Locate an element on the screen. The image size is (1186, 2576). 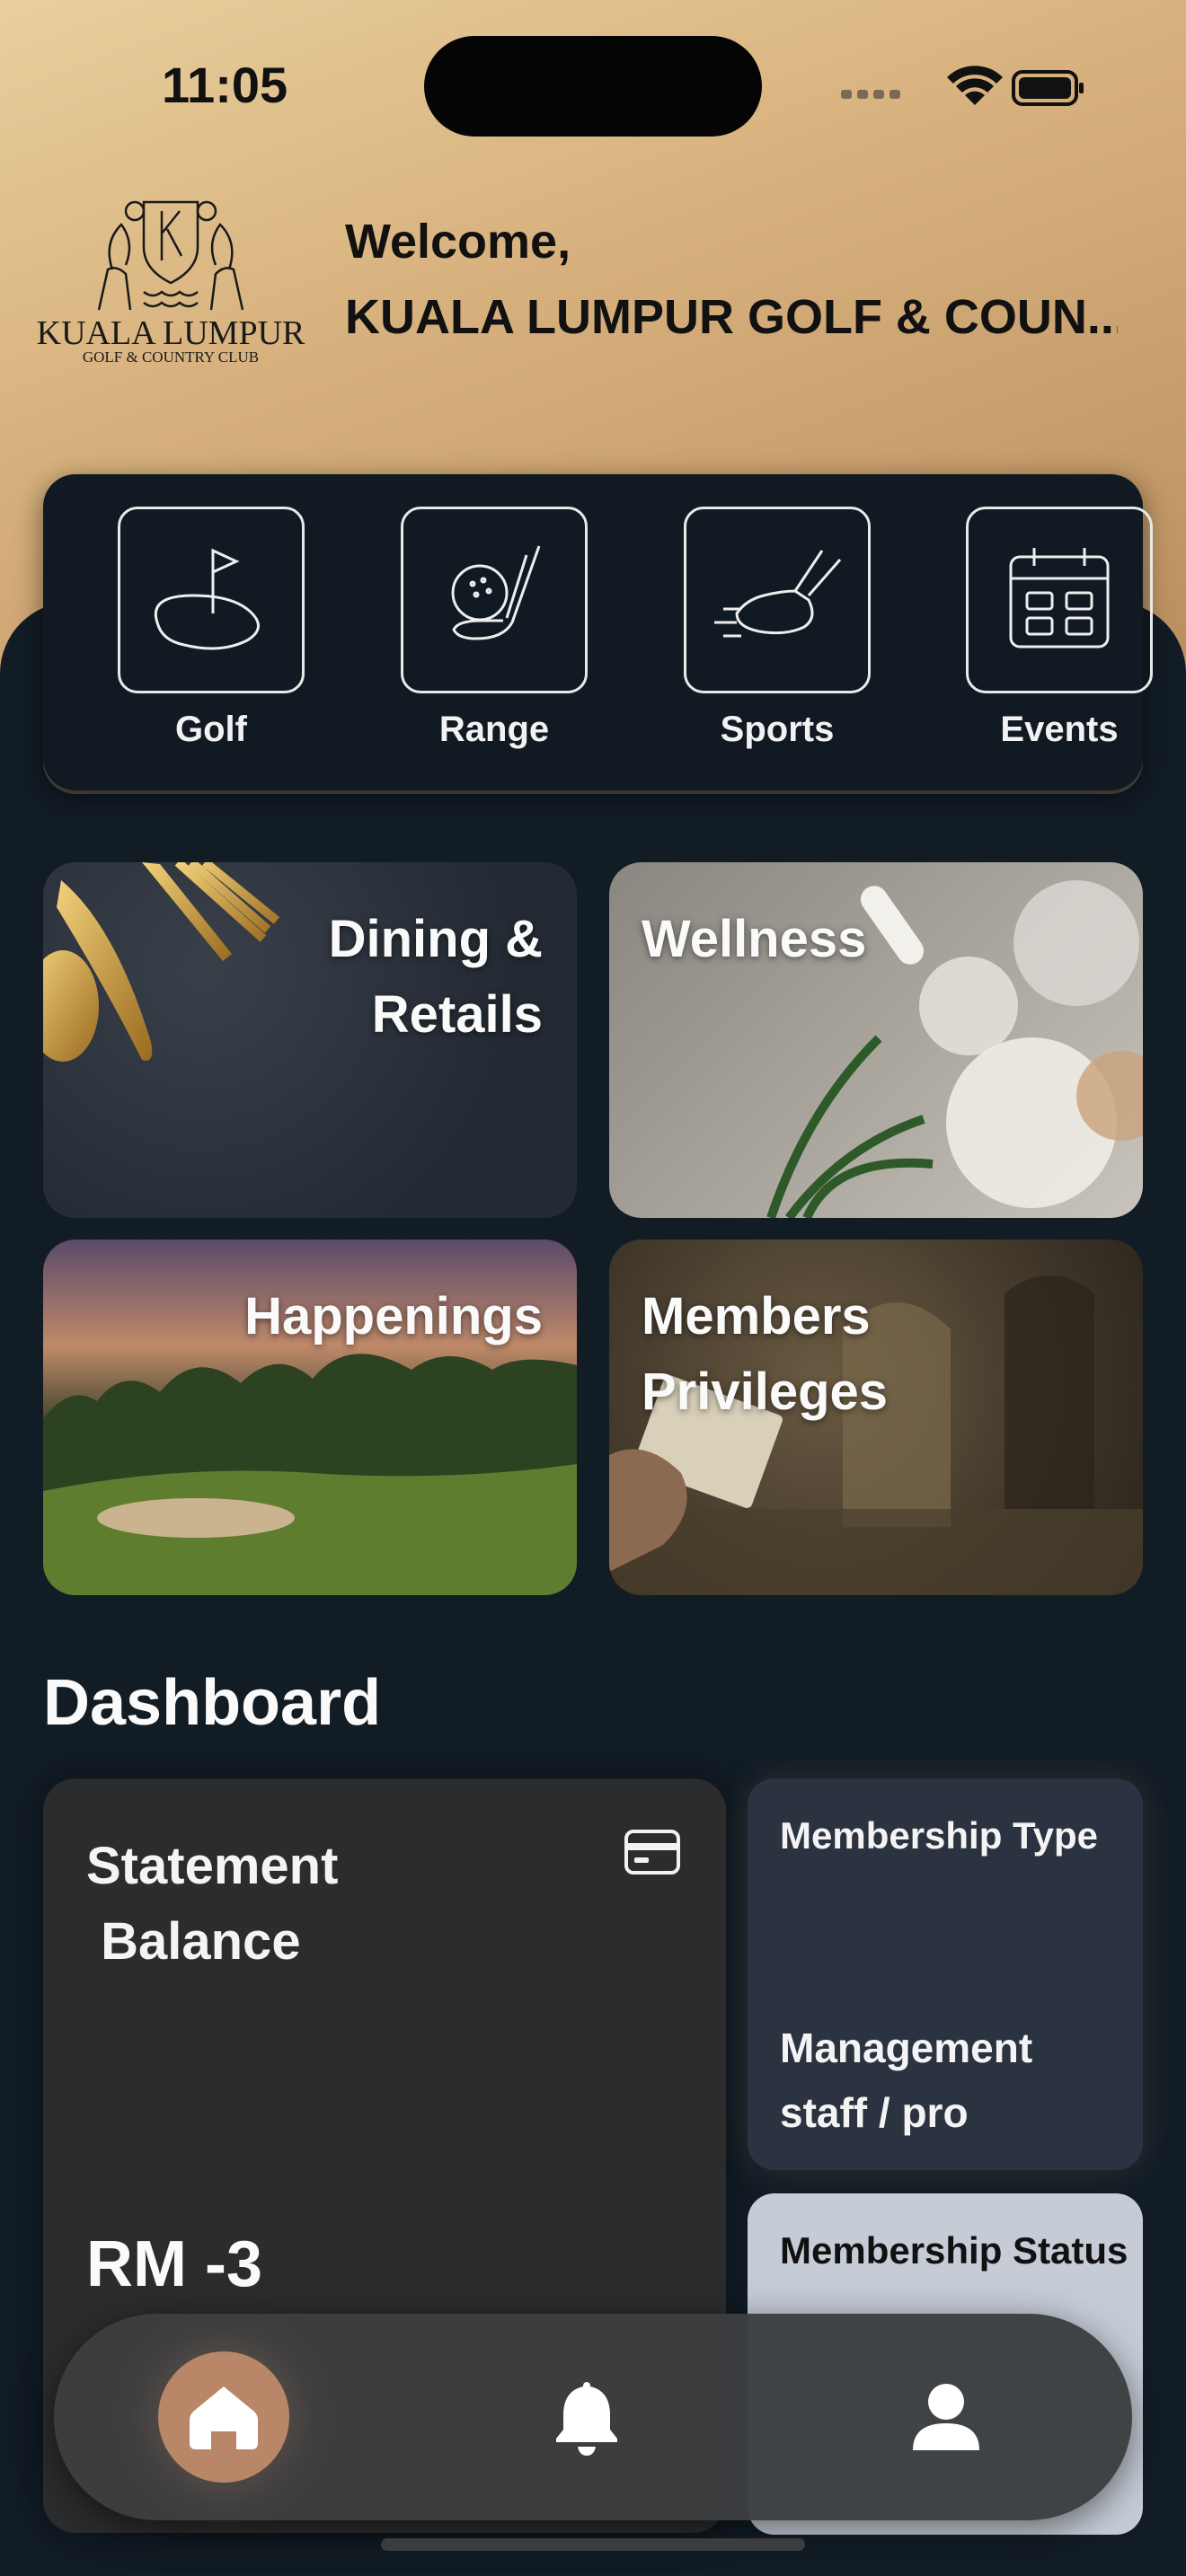
golf-club-ball-icon is located at coordinates (496, 592).